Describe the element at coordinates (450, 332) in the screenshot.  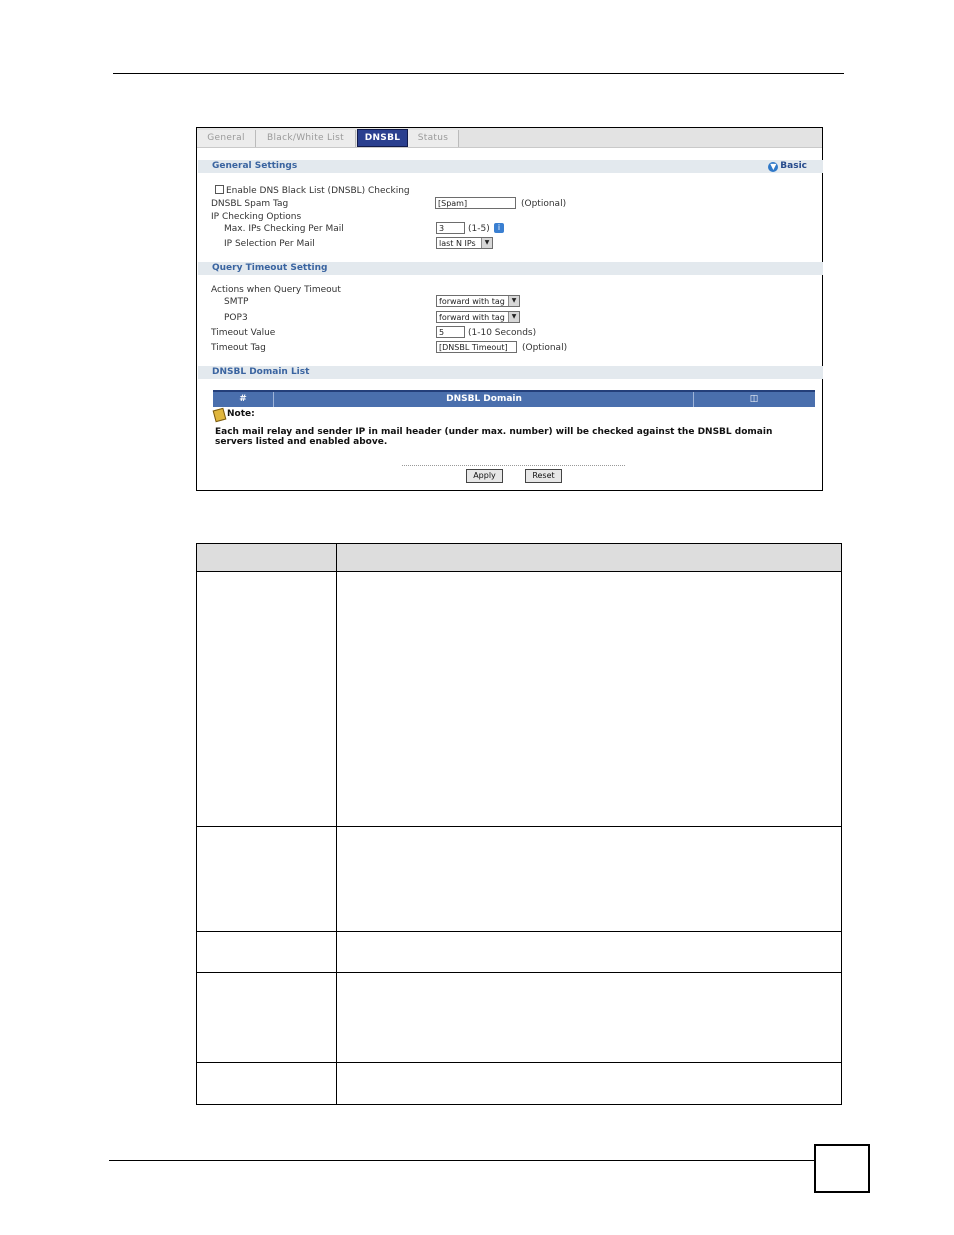
I see `timeout-value-input: 5` at that location.